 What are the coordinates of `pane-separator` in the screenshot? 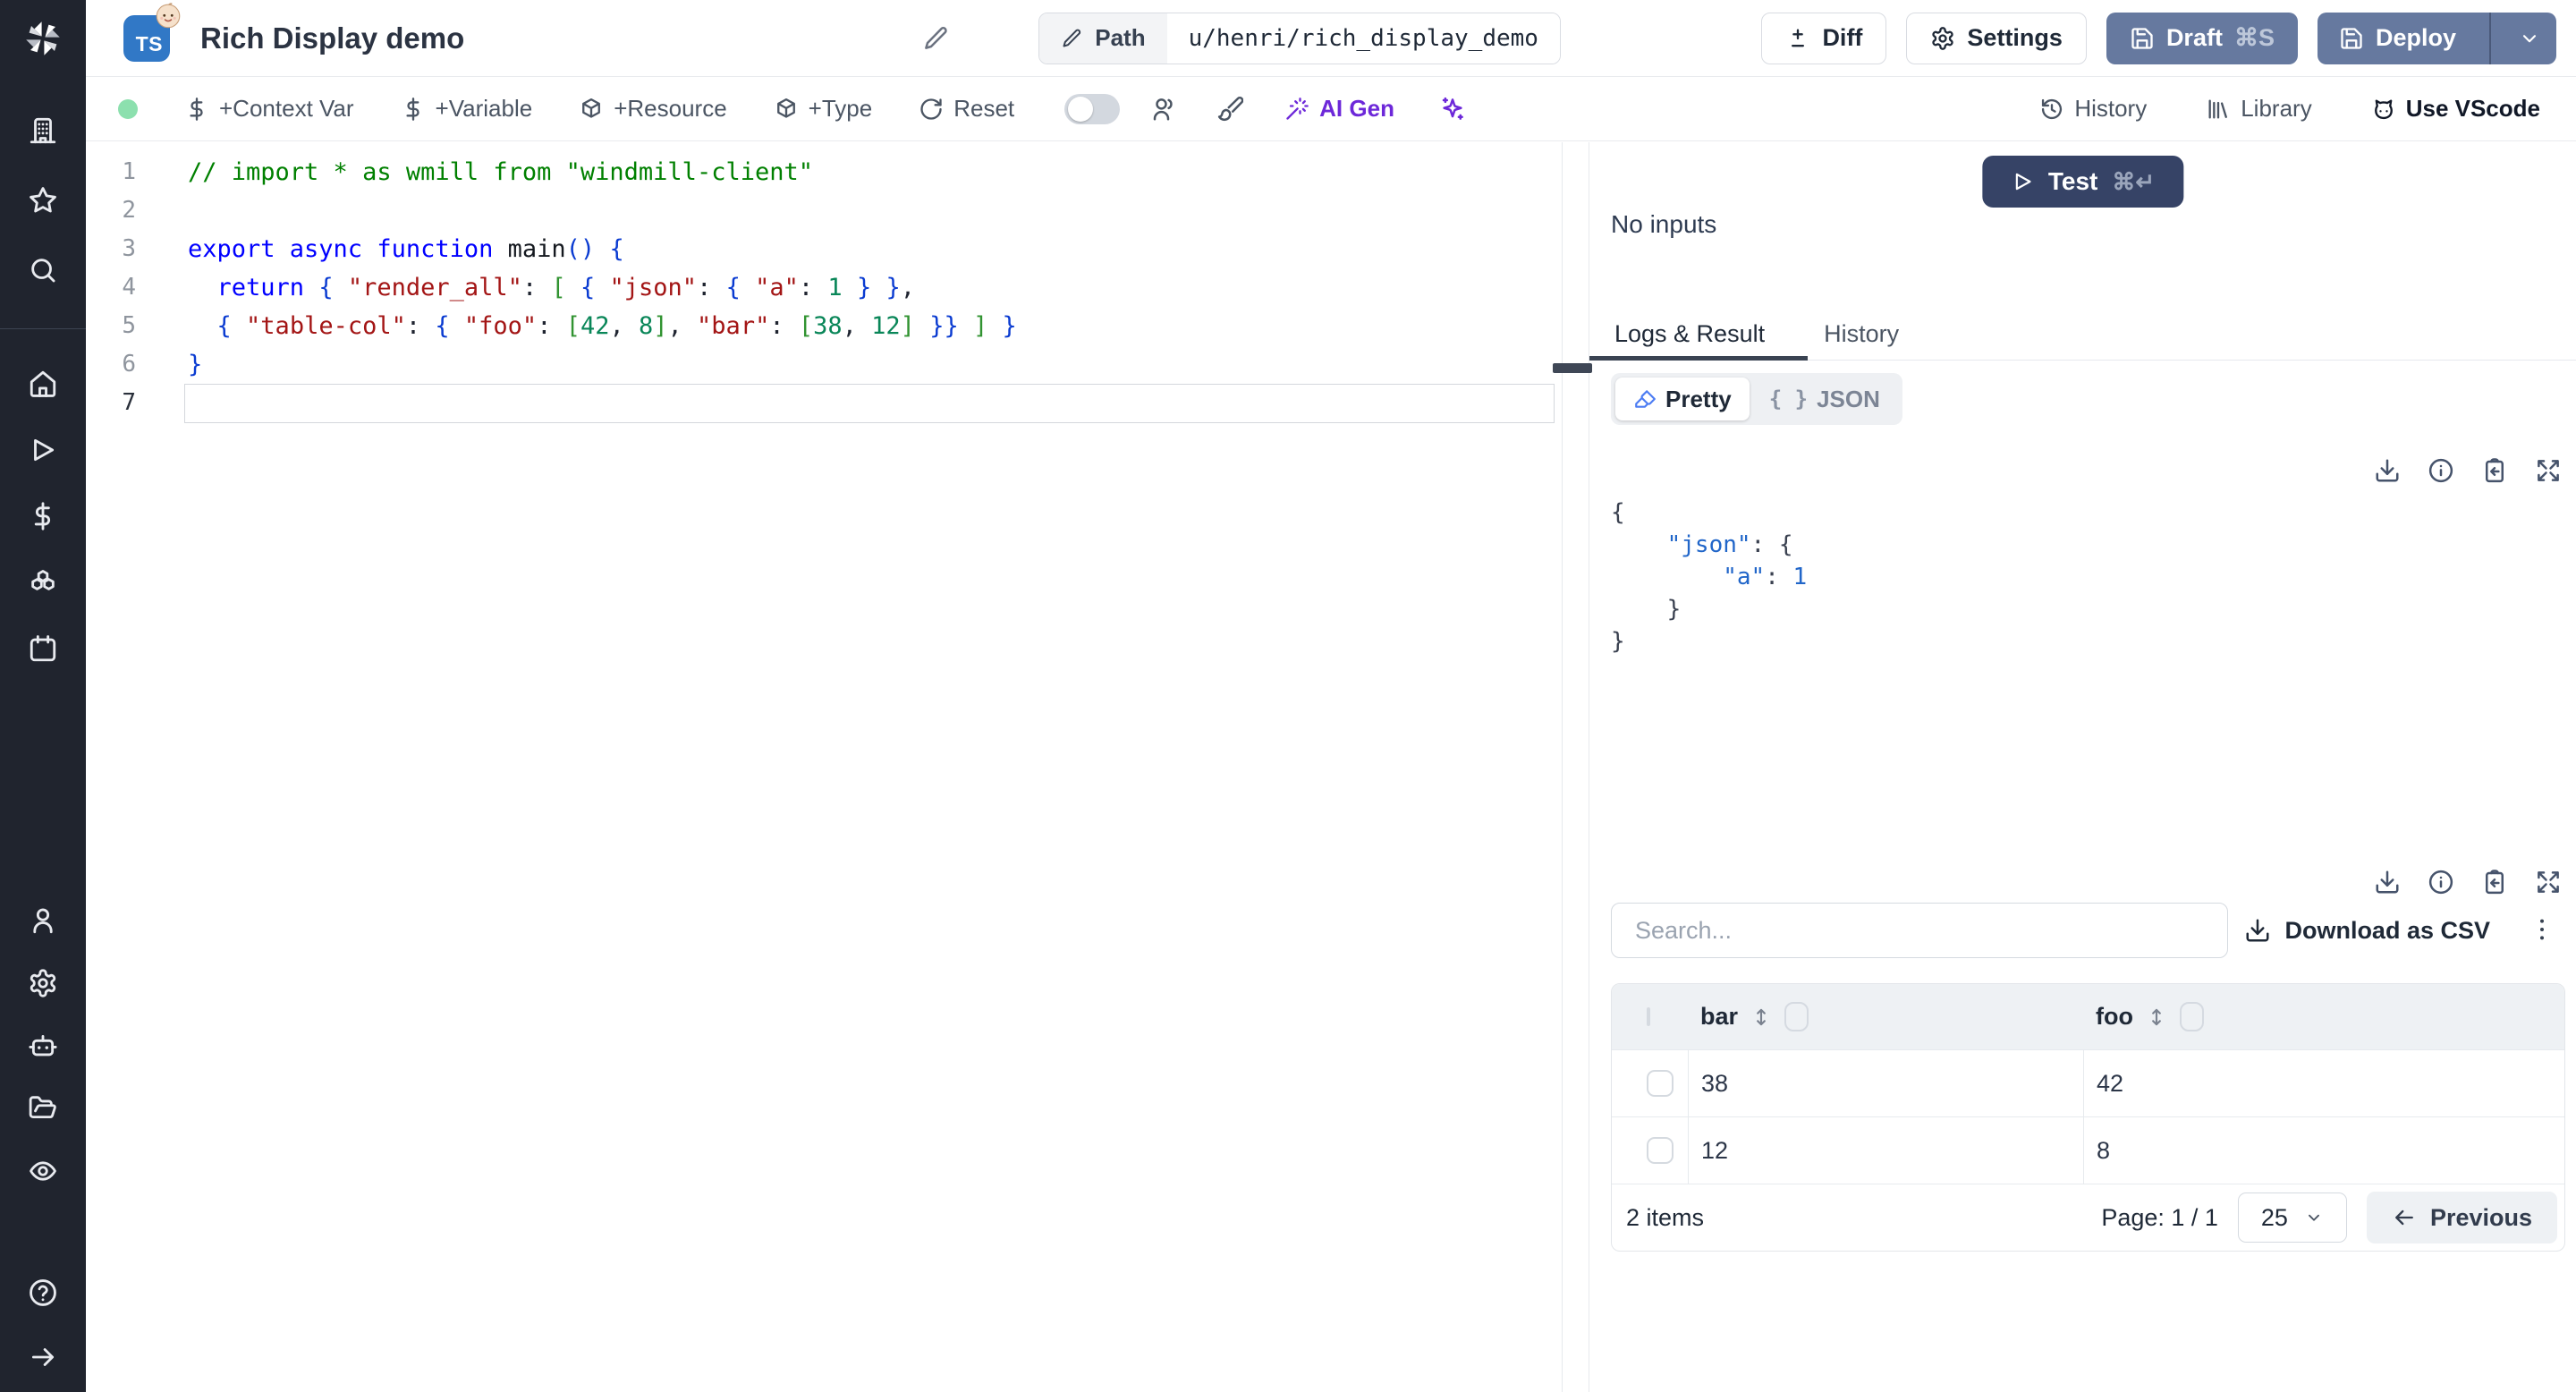 It's located at (1562, 767).